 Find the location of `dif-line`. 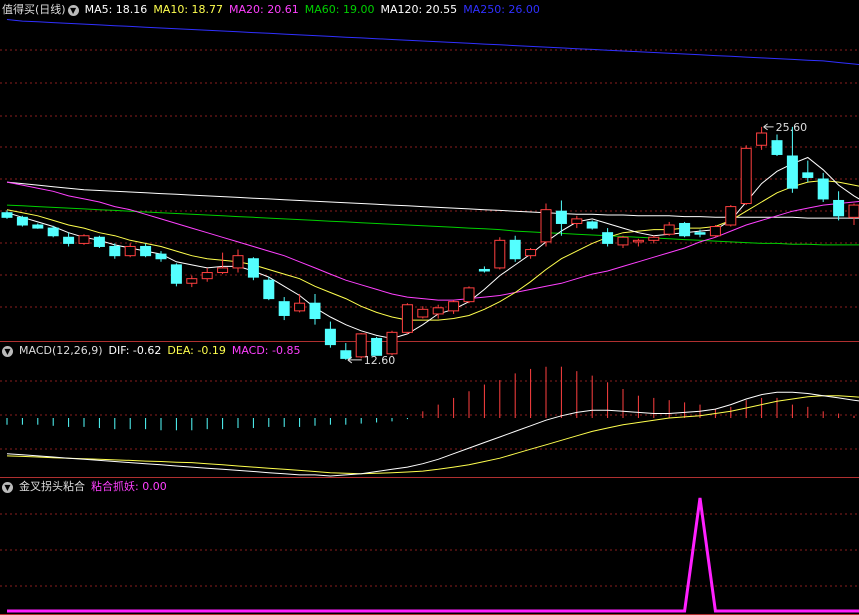

dif-line is located at coordinates (432, 434).